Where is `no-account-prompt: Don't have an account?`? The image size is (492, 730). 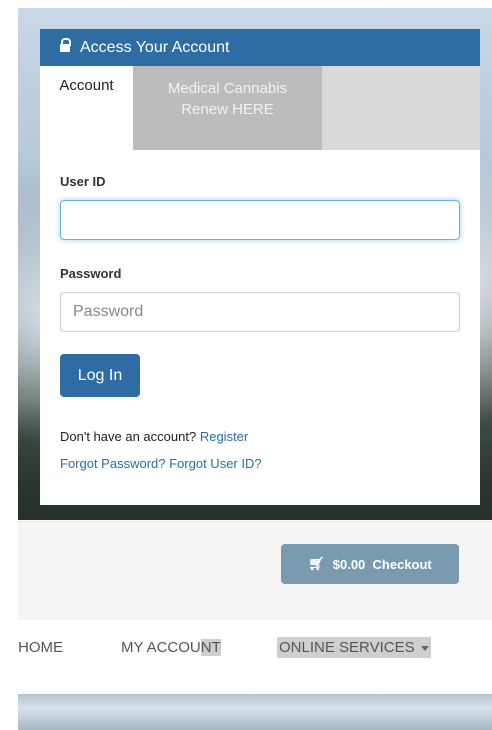 no-account-prompt: Don't have an account? is located at coordinates (128, 436).